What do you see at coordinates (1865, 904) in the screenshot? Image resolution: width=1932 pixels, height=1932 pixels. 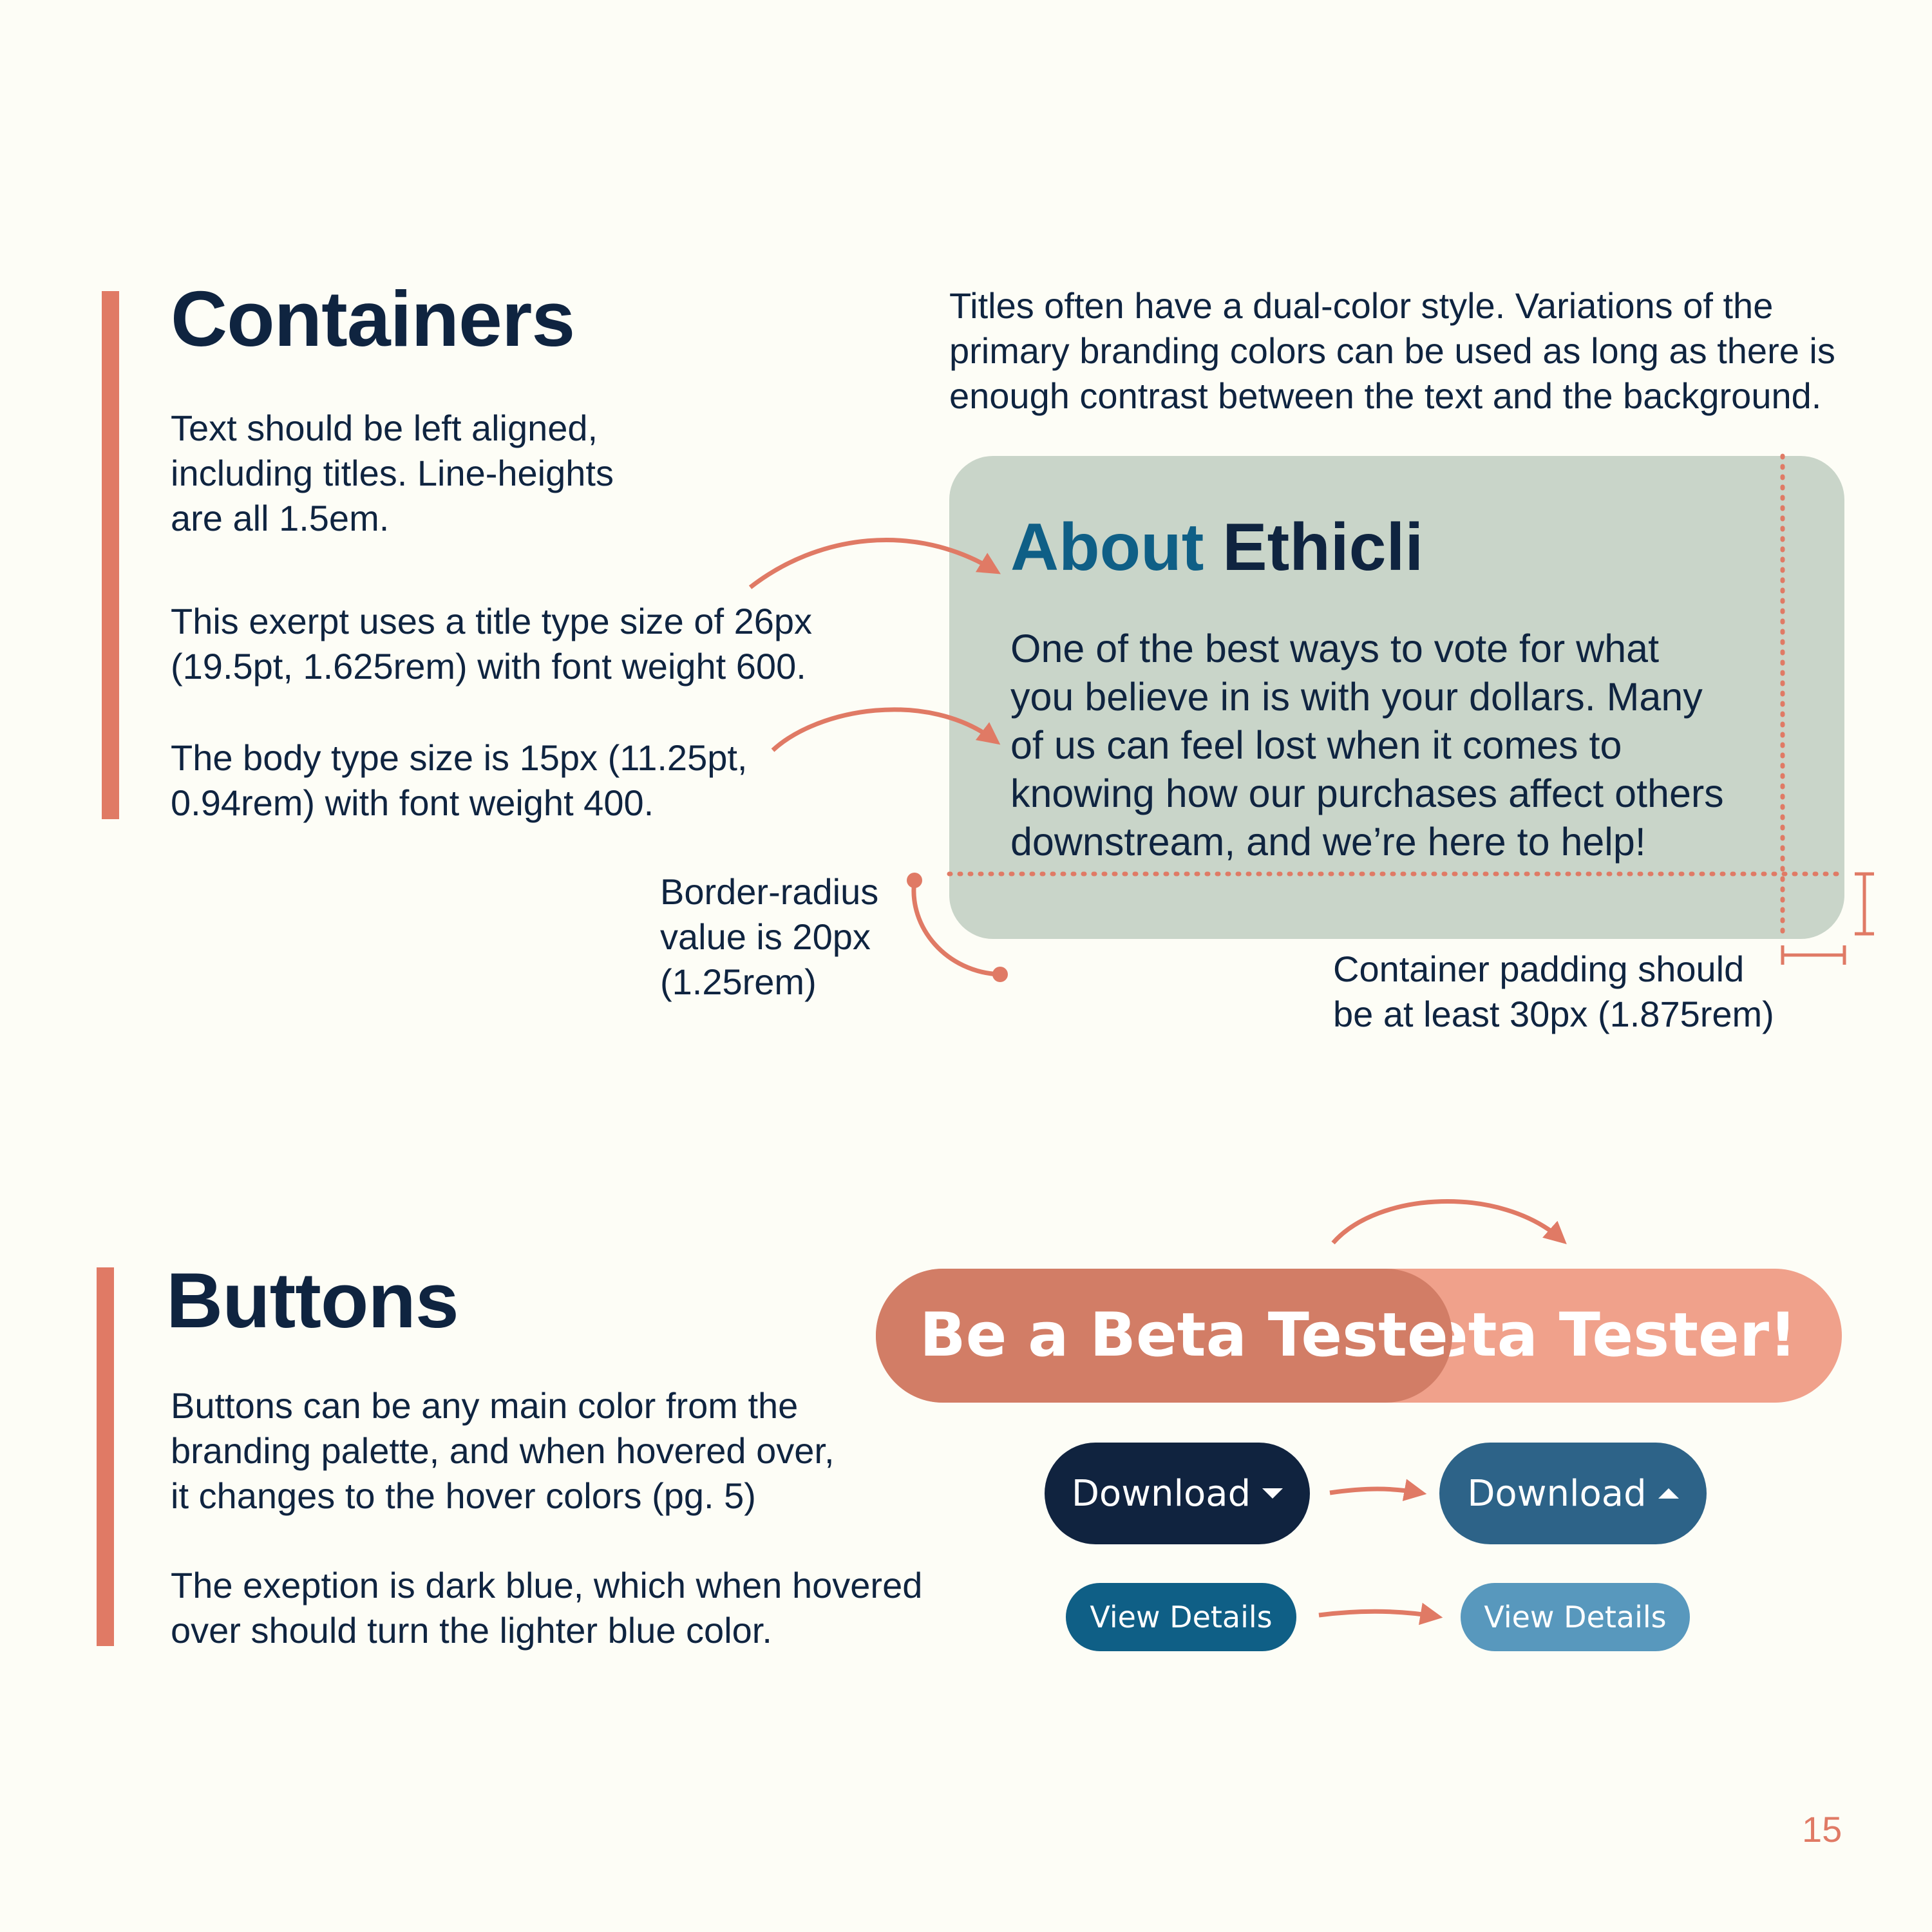 I see `padding-bracket-vertical` at bounding box center [1865, 904].